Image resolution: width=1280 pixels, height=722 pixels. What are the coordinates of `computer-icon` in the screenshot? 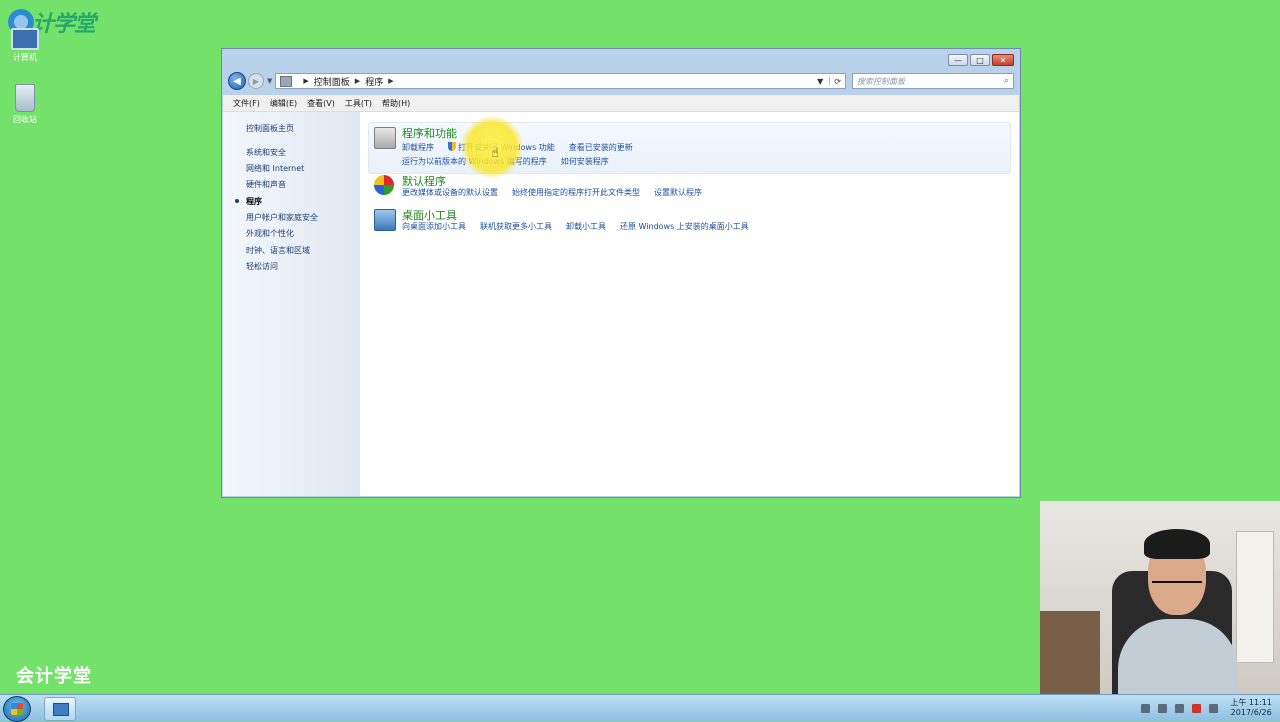 It's located at (25, 39).